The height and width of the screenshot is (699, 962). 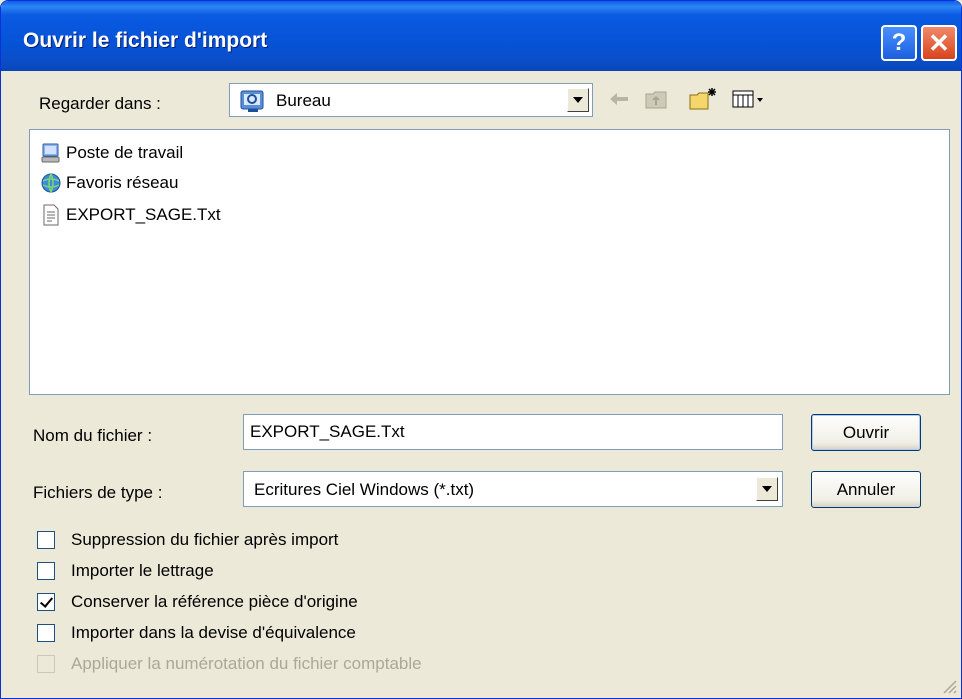 I want to click on new-folder-icon, so click(x=703, y=99).